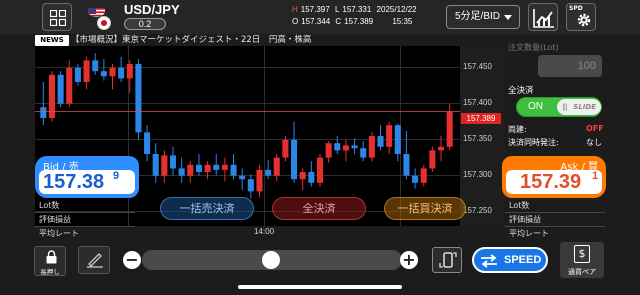 The height and width of the screenshot is (295, 640). I want to click on slide-knob: SLIDE, so click(579, 107).